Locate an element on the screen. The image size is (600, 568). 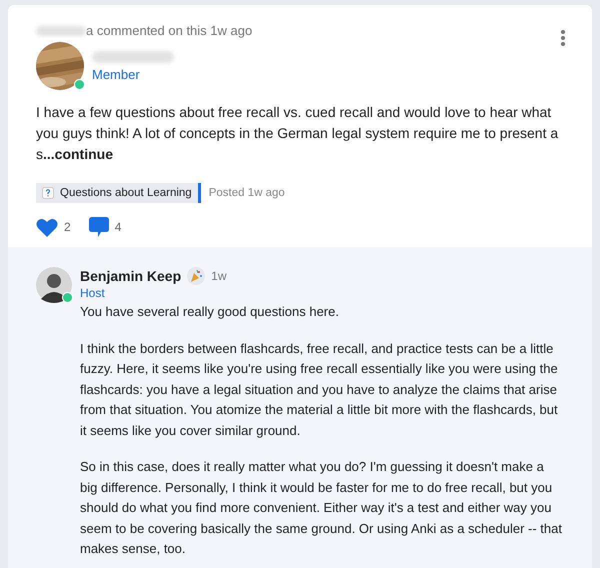
reply-paragraph: You have several really good questions here. is located at coordinates (210, 312).